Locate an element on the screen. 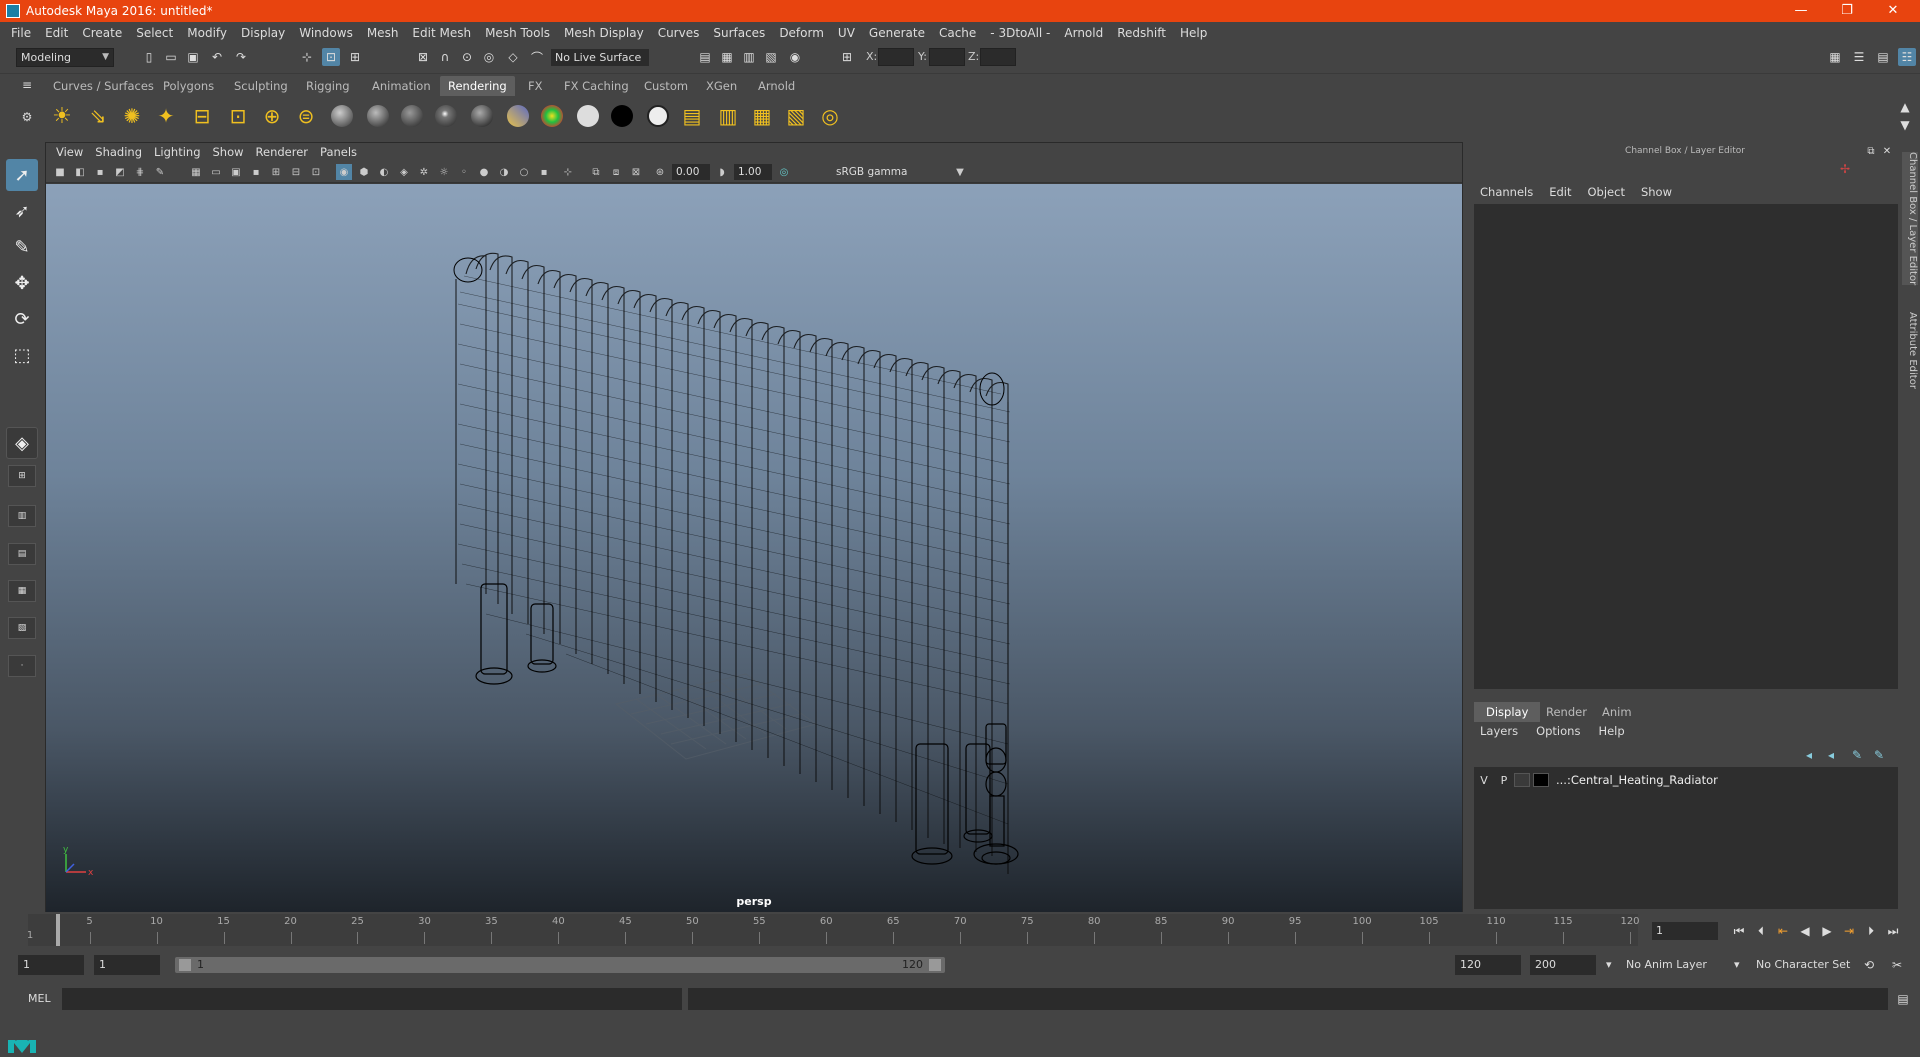  menu-arnold: Arnold is located at coordinates (1083, 33).